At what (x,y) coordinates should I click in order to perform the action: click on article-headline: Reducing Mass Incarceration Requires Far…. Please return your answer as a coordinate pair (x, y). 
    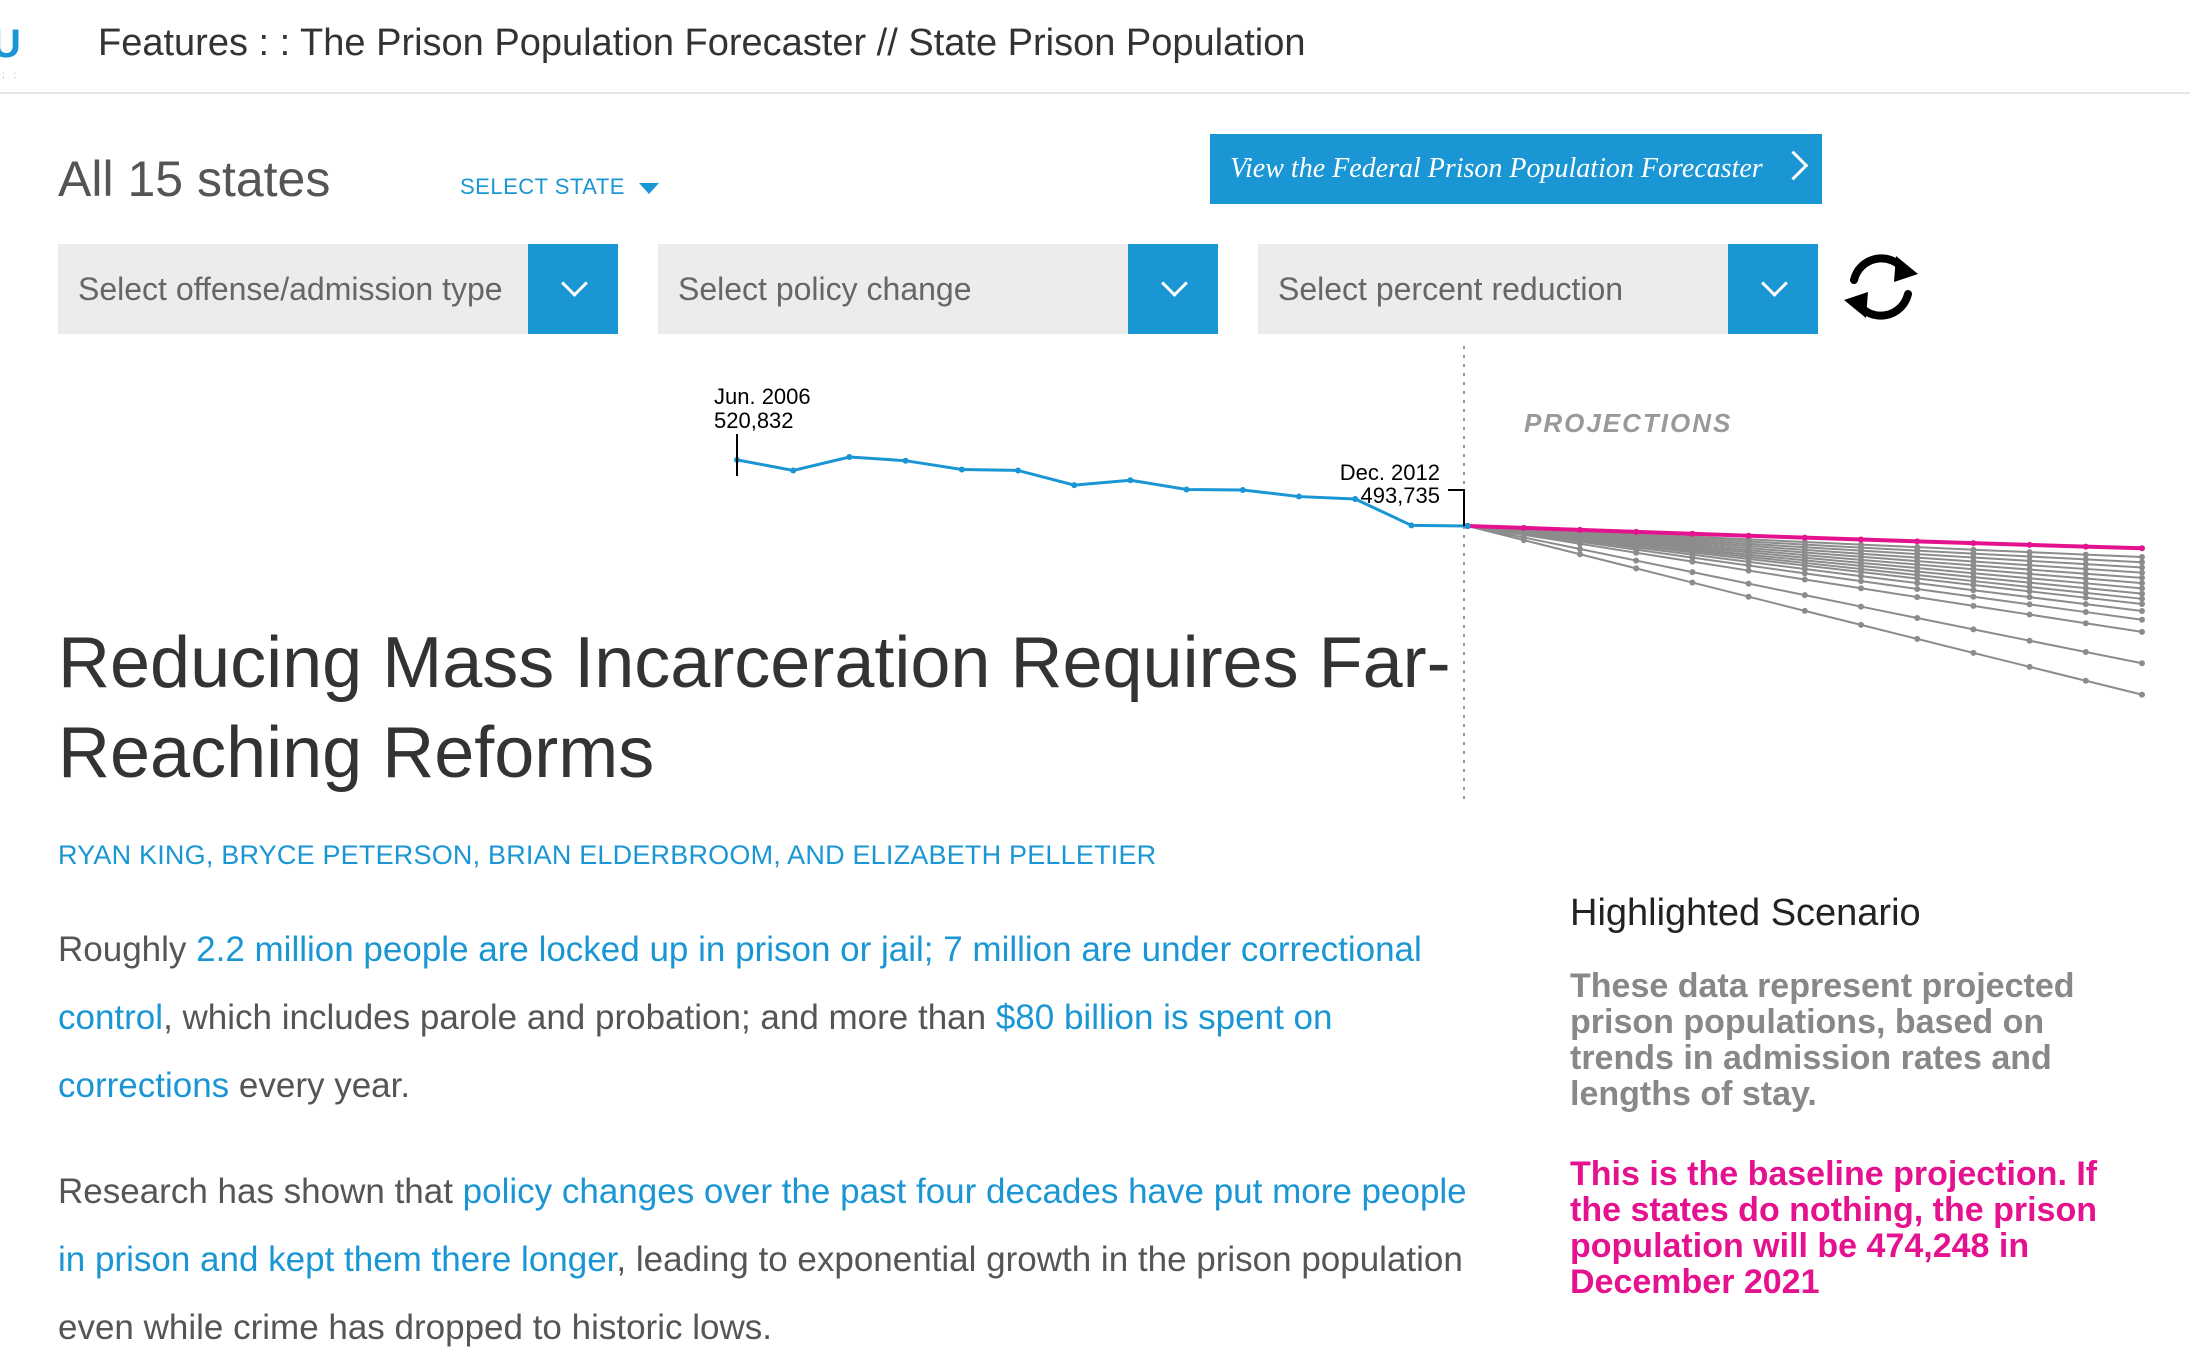
    Looking at the image, I should click on (754, 708).